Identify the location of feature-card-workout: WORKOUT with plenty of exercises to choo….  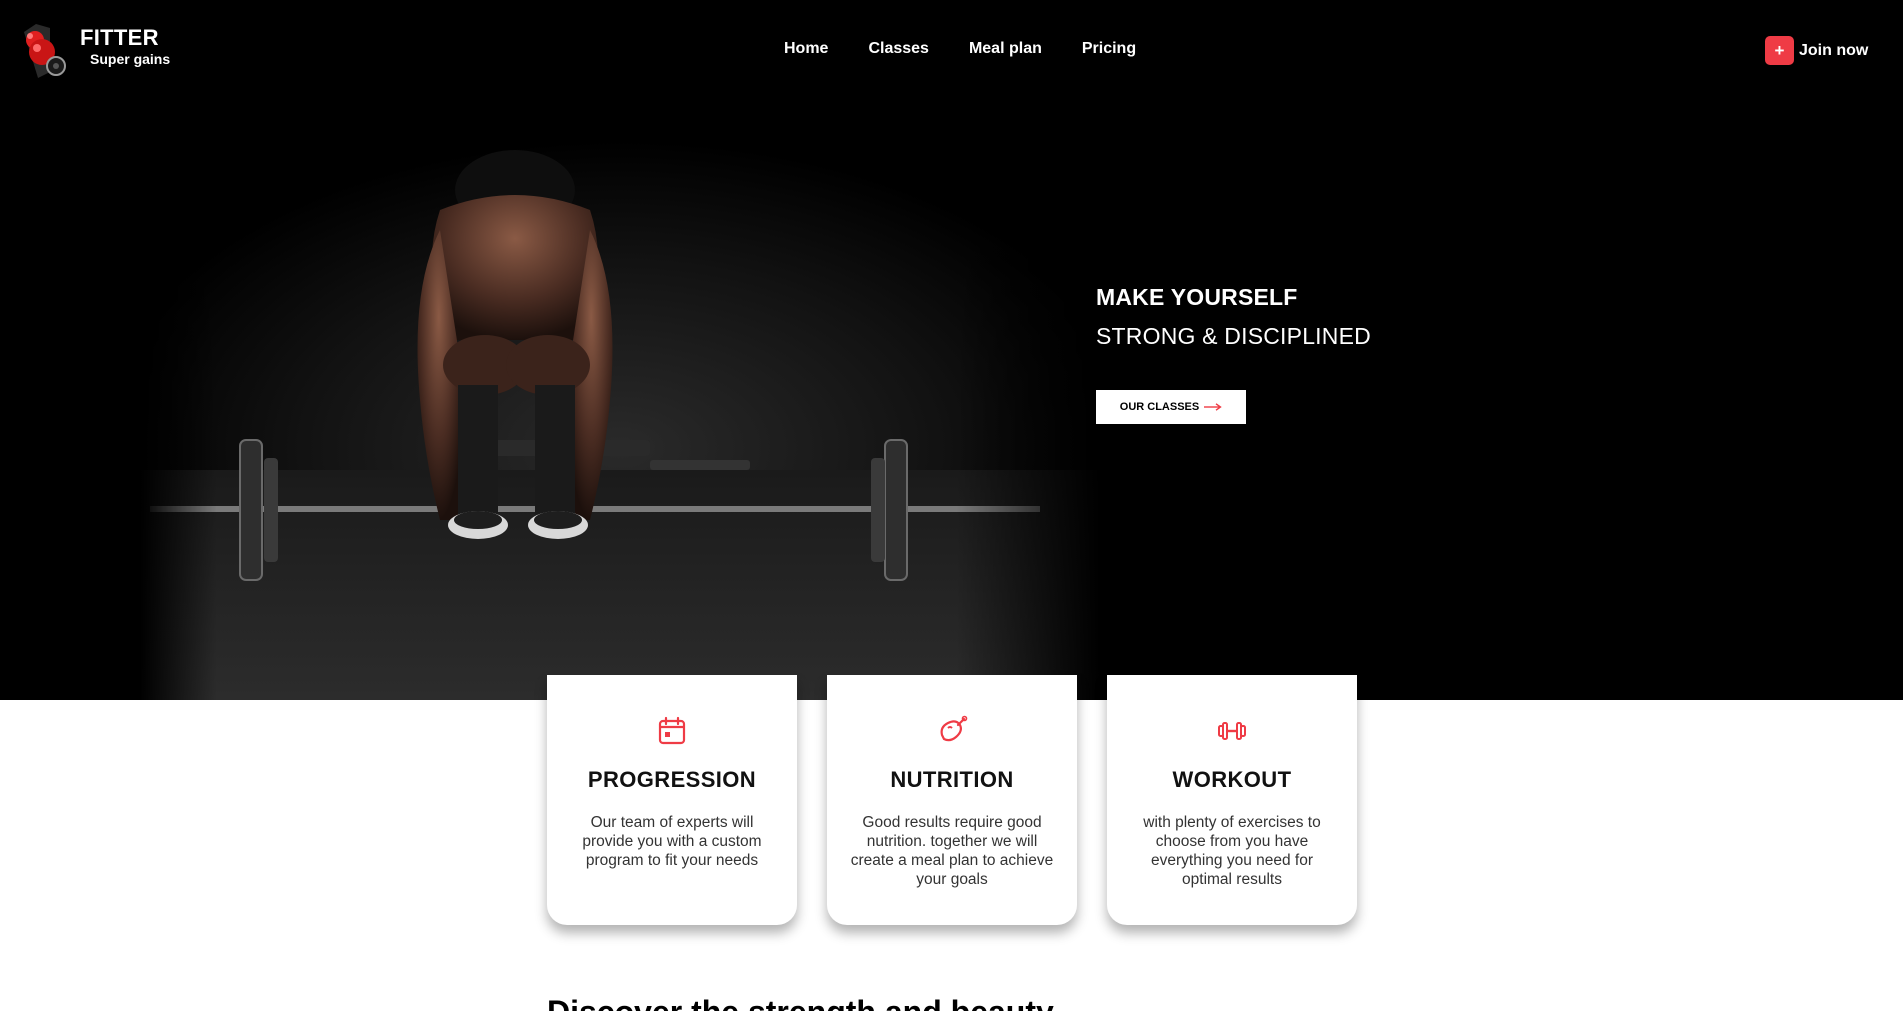
(1232, 800).